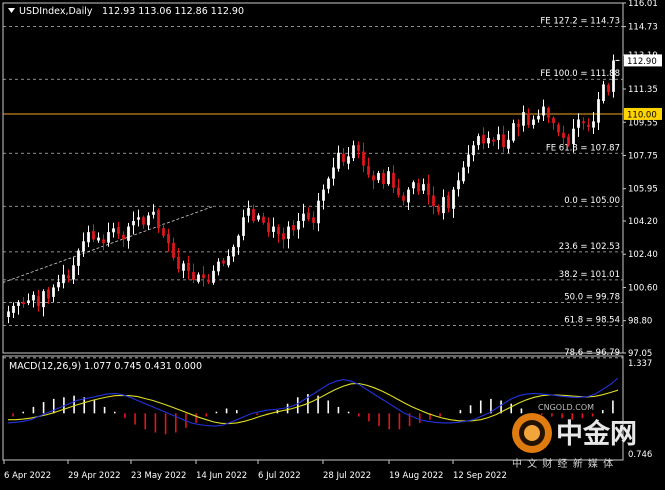  I want to click on ohlc-readout: 112.93 113.06 112.86 112.90, so click(173, 11).